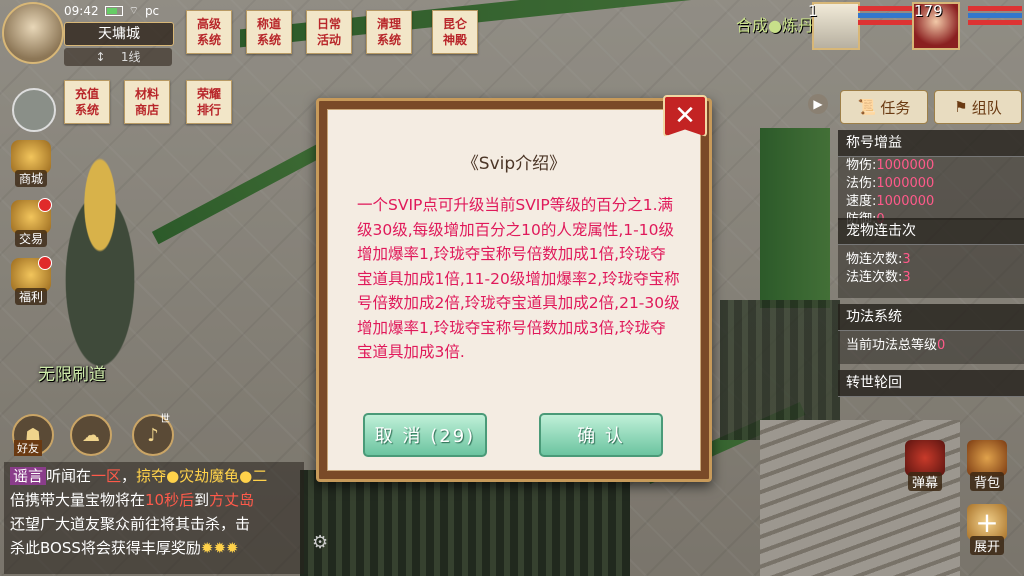 The height and width of the screenshot is (576, 1024). I want to click on swap-icon: ↕, so click(100, 57).